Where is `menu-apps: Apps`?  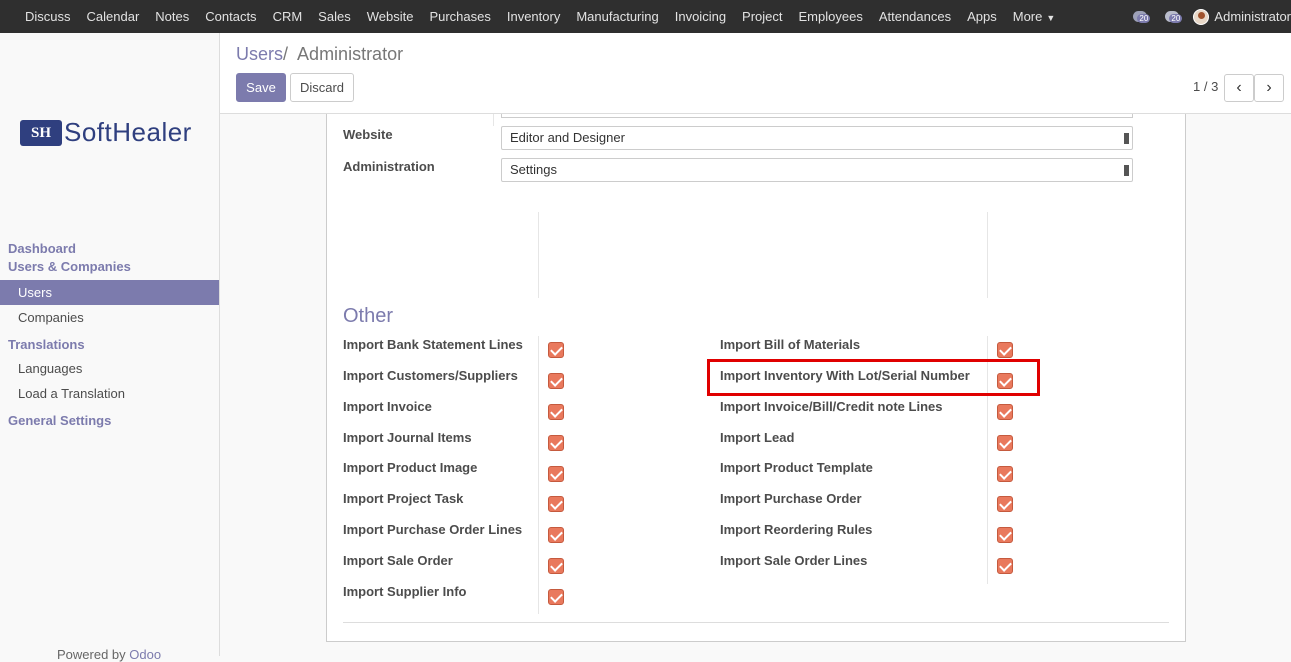 menu-apps: Apps is located at coordinates (982, 16).